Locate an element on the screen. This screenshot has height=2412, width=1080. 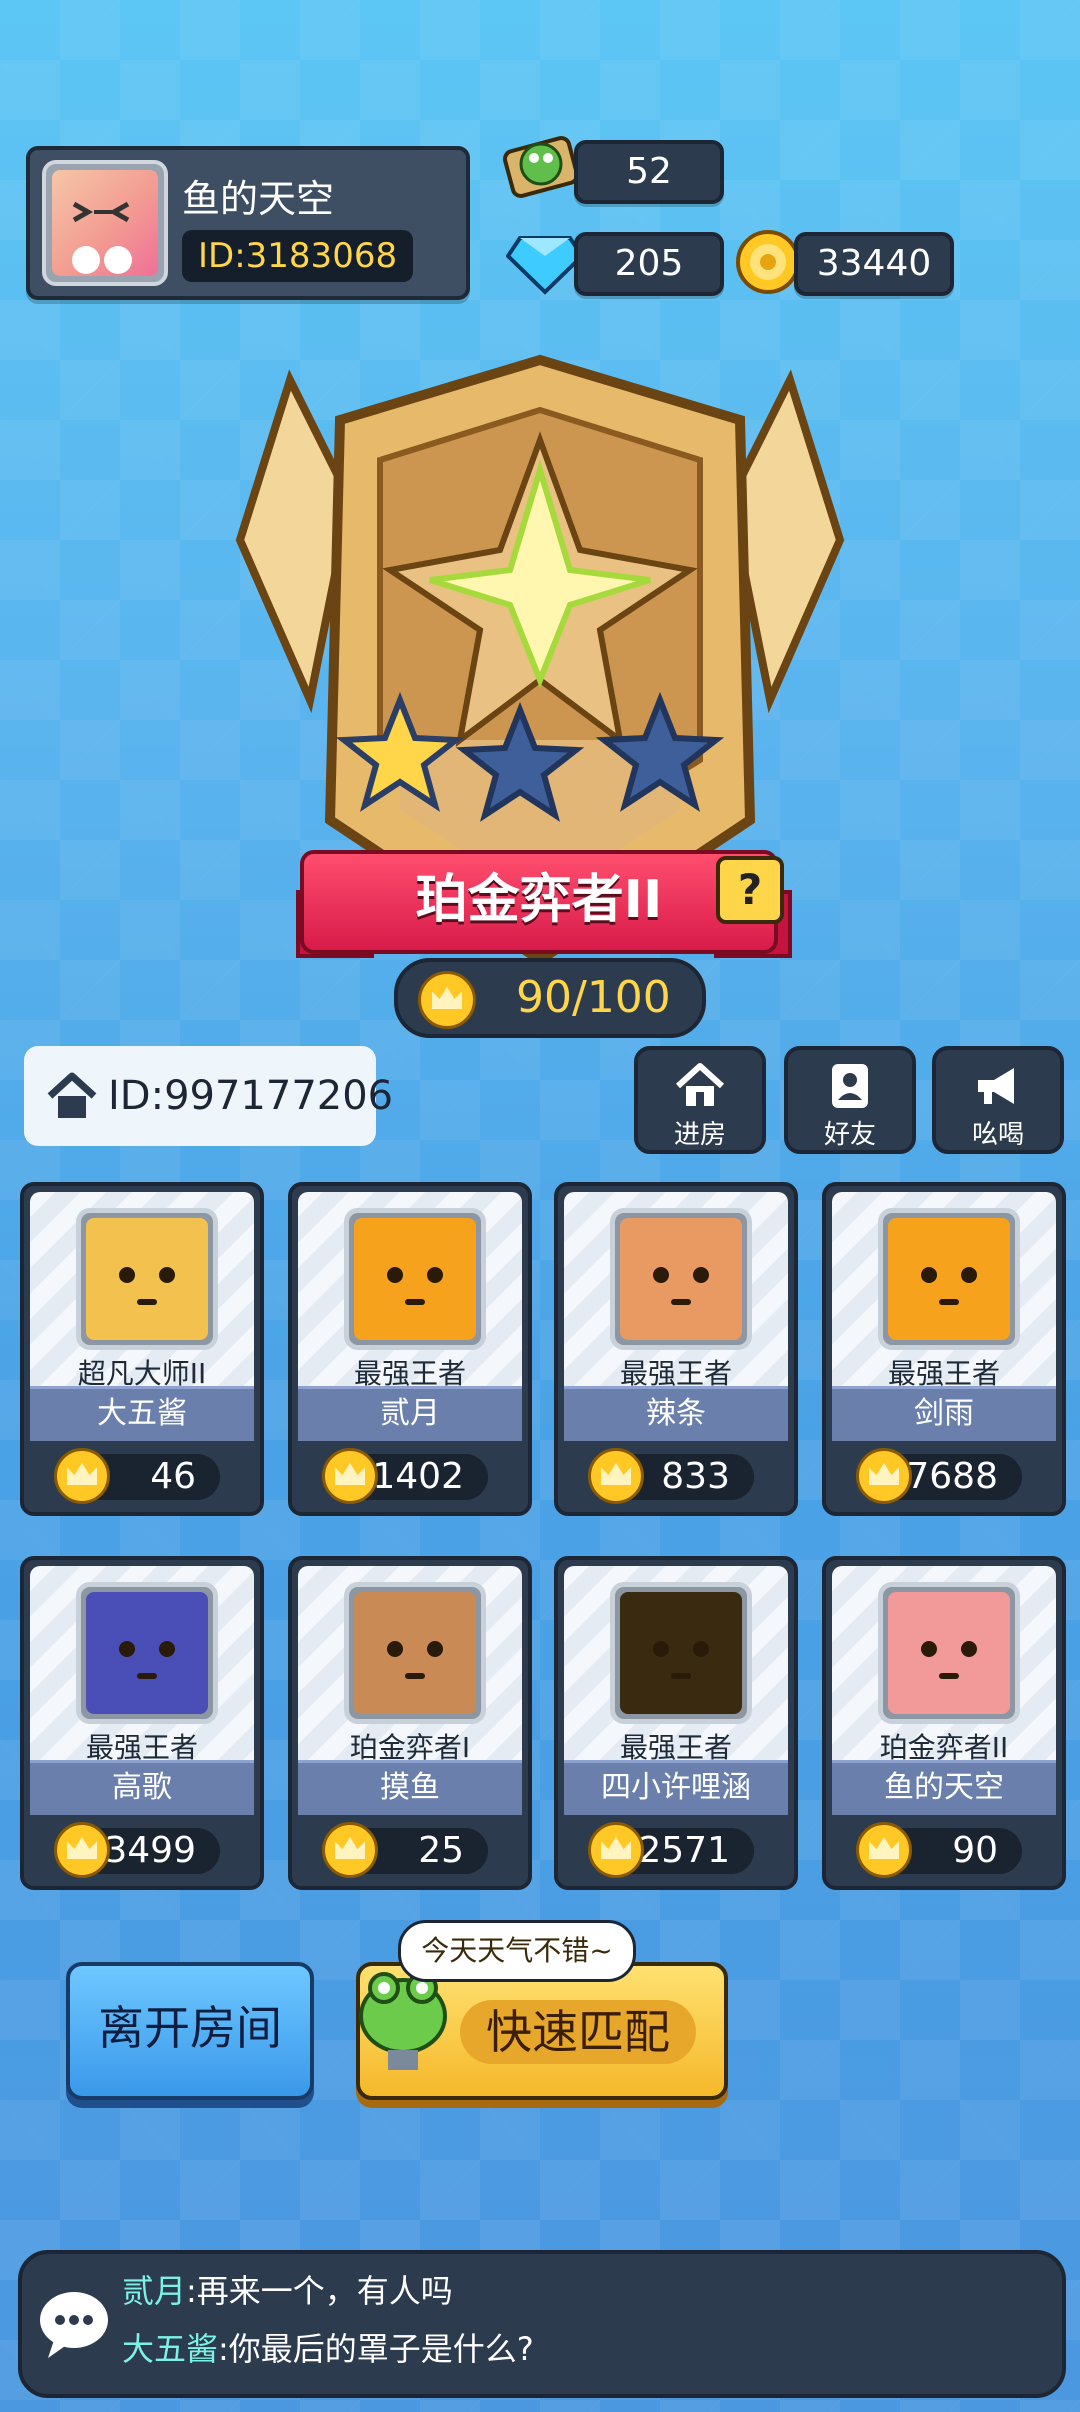
player-name: 高歌 is located at coordinates (142, 1787).